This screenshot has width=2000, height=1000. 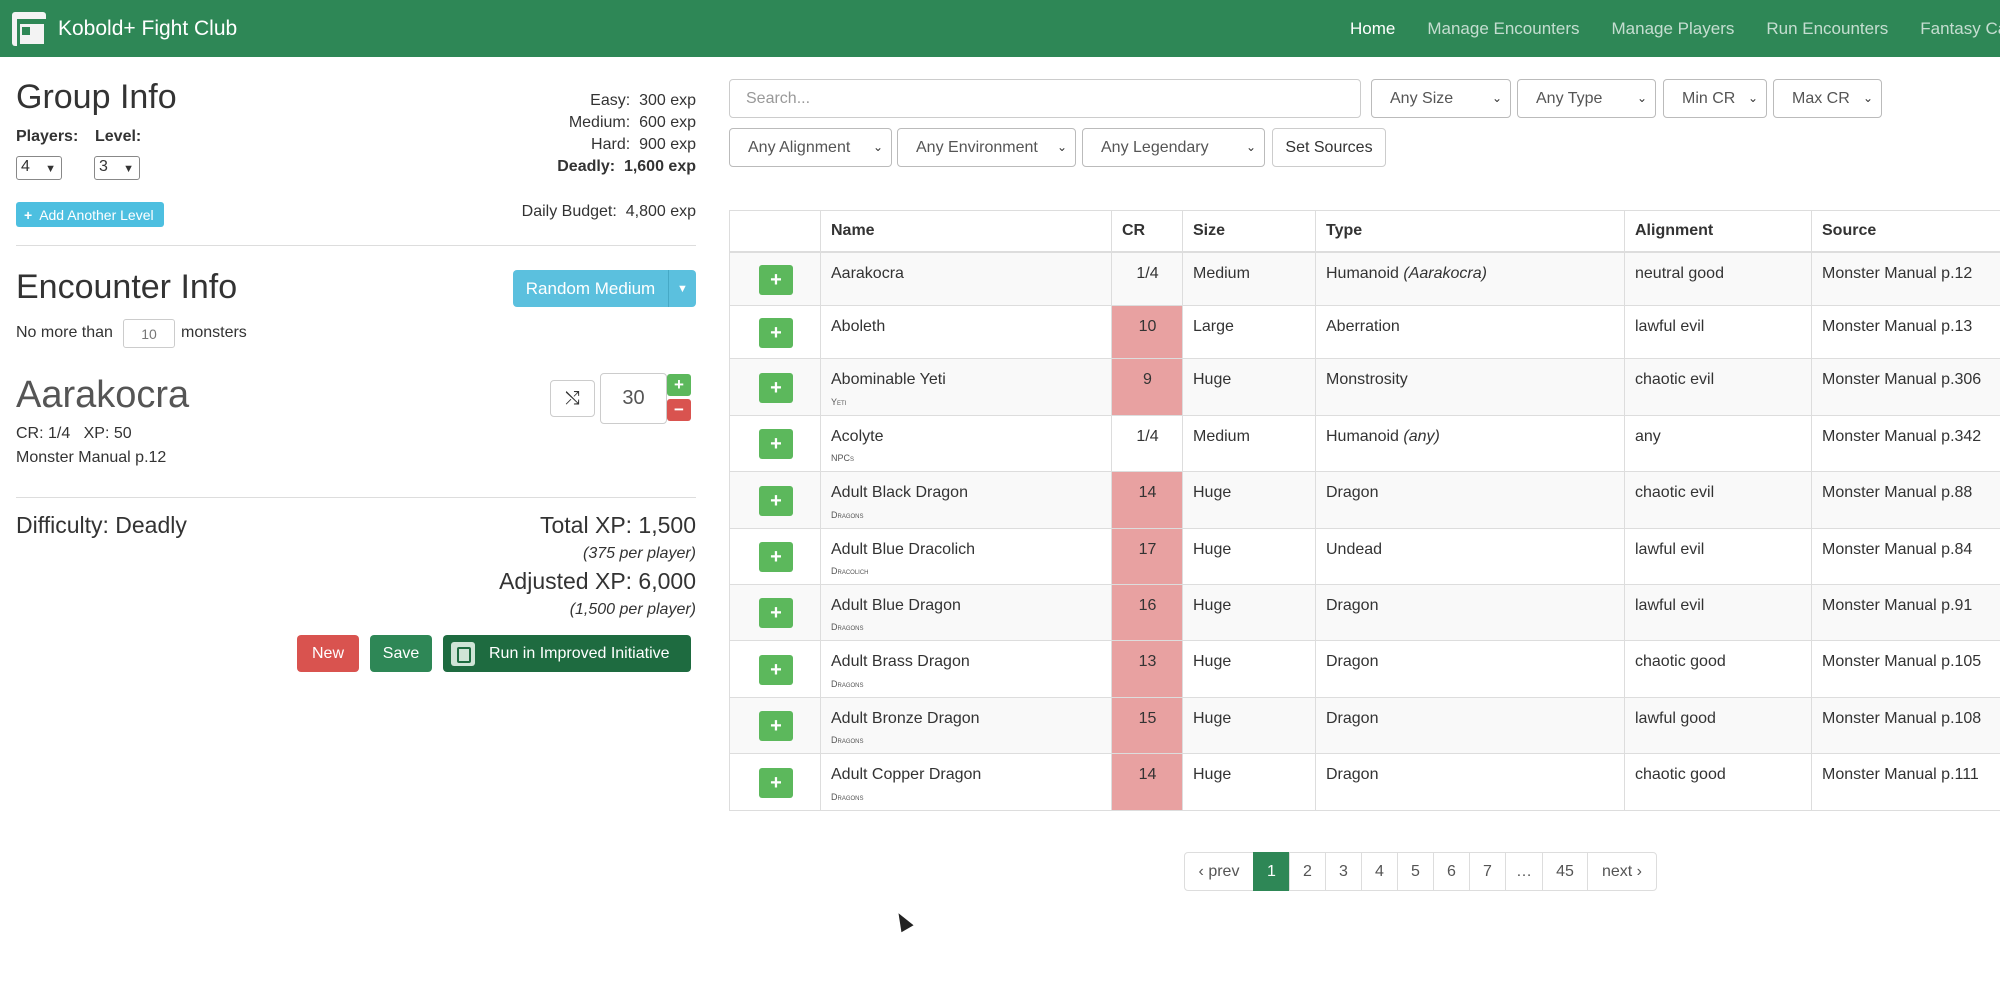 I want to click on save-encounter-button: Save, so click(x=401, y=653).